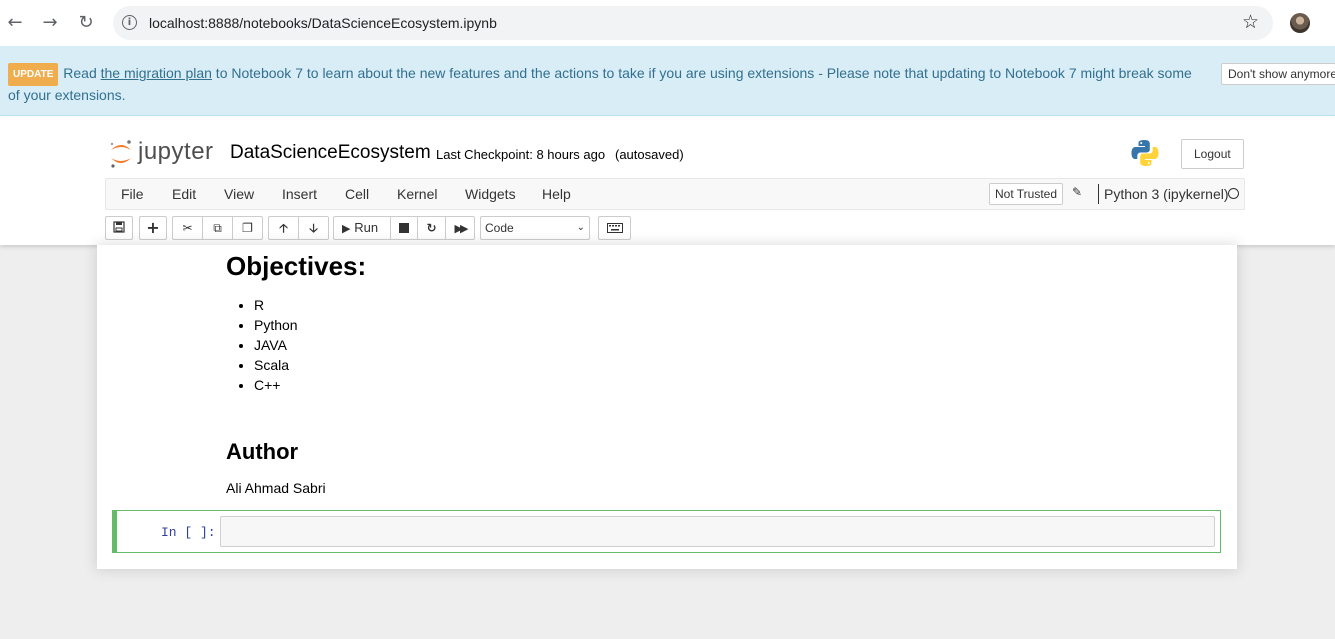  What do you see at coordinates (1233, 193) in the screenshot?
I see `kernel-idle-indicator-icon` at bounding box center [1233, 193].